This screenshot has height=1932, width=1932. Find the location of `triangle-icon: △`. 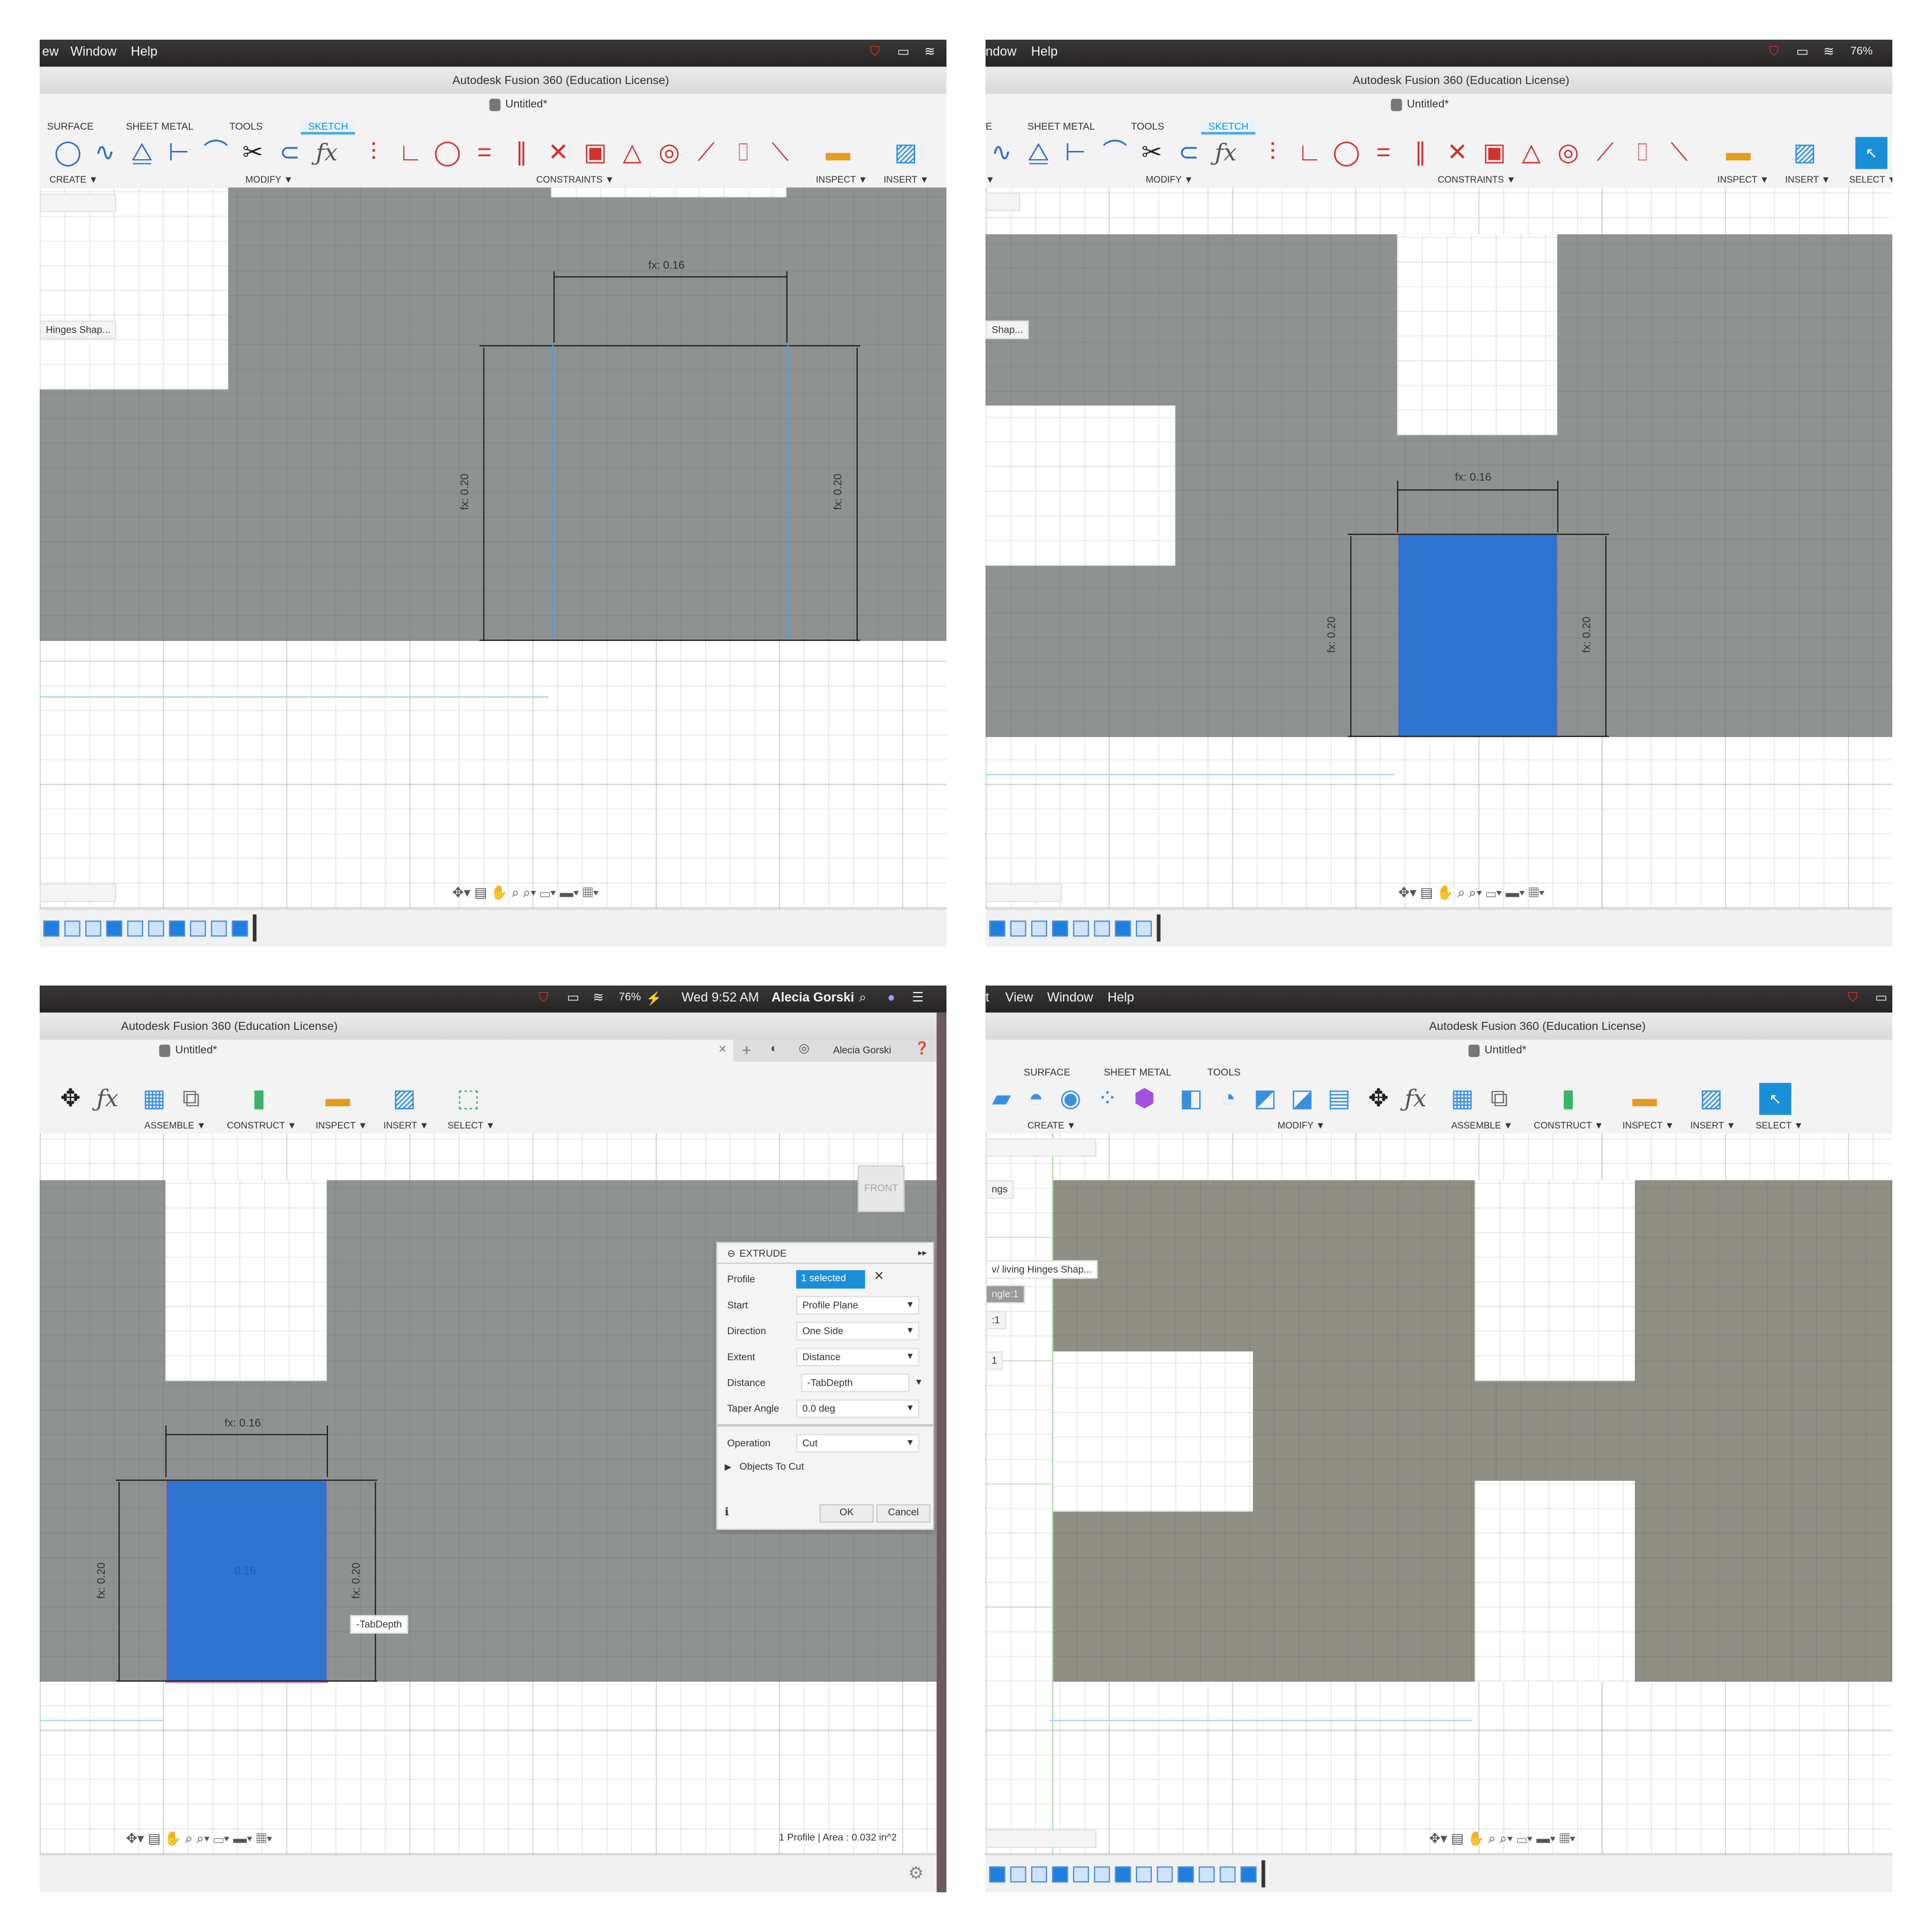

triangle-icon: △ is located at coordinates (632, 153).